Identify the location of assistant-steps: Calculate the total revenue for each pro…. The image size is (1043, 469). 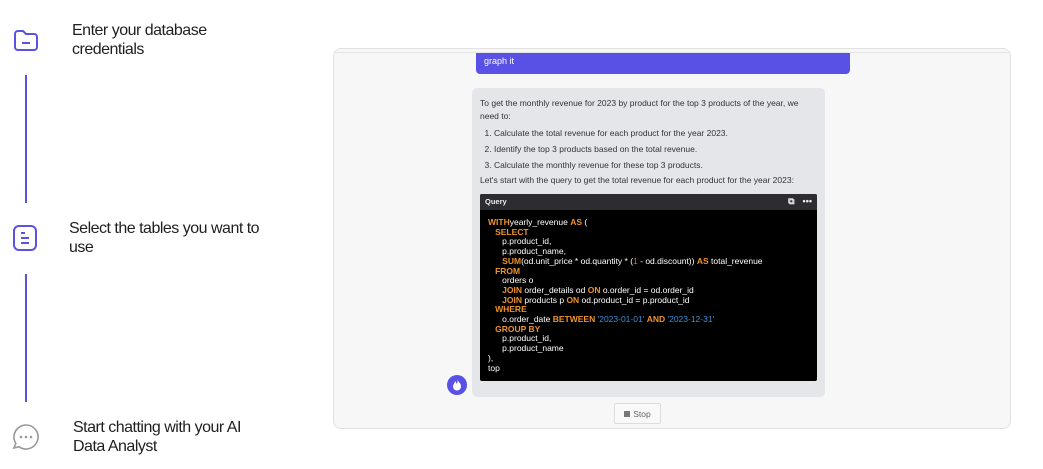
(655, 149).